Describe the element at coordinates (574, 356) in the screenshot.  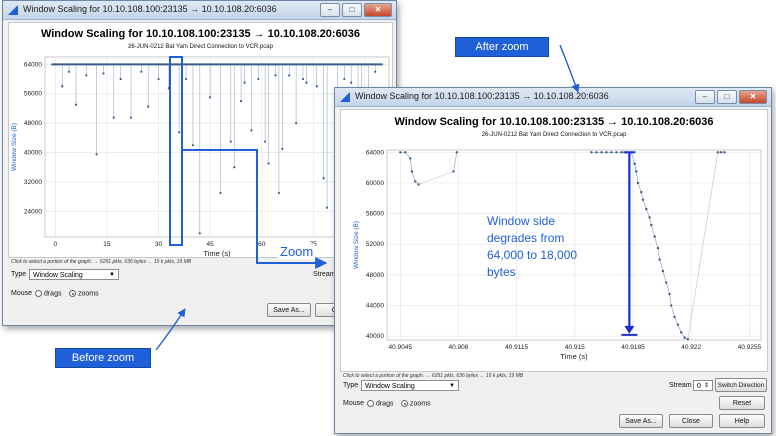
I see `x-axis-label: Time (s)` at that location.